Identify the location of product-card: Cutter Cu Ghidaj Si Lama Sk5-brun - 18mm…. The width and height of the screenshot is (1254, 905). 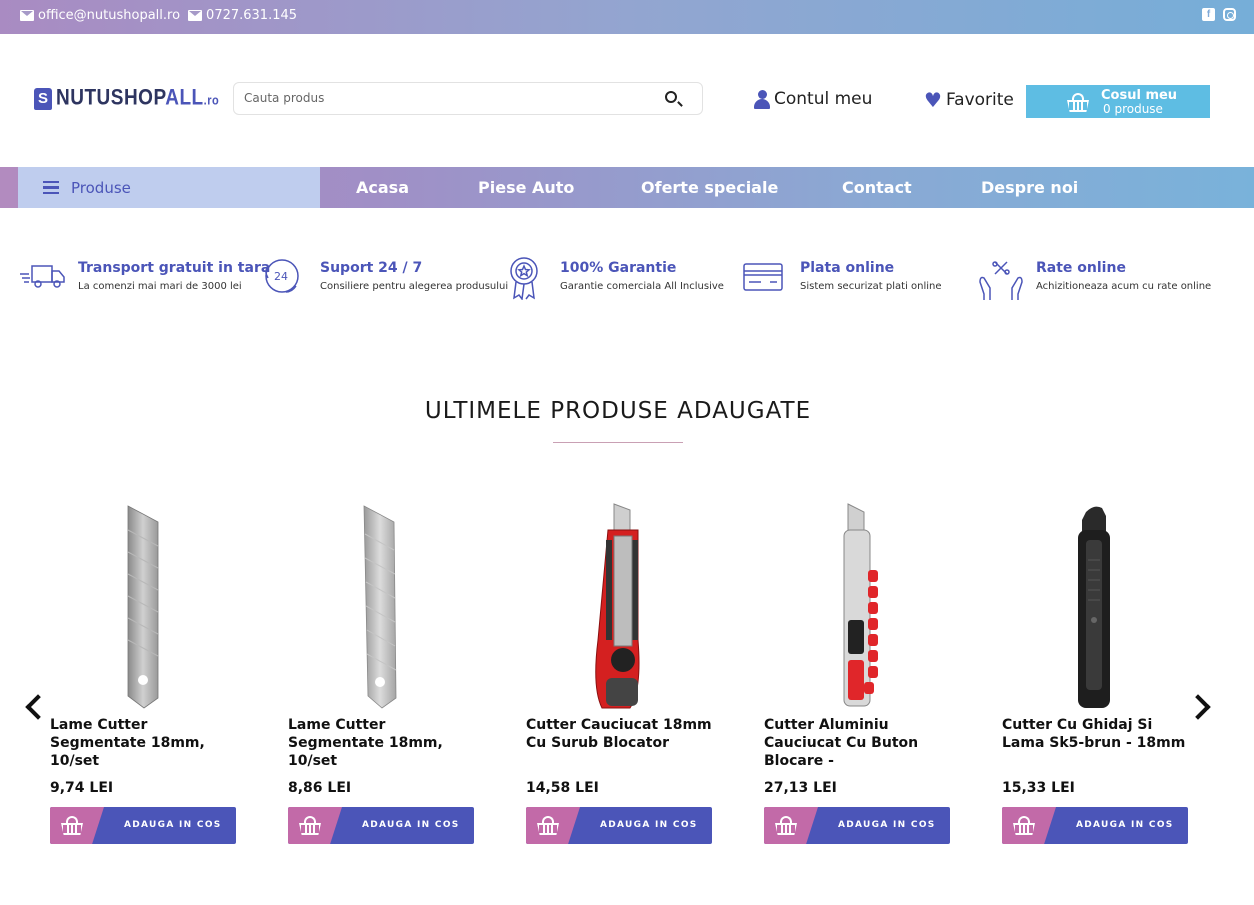
(1097, 675).